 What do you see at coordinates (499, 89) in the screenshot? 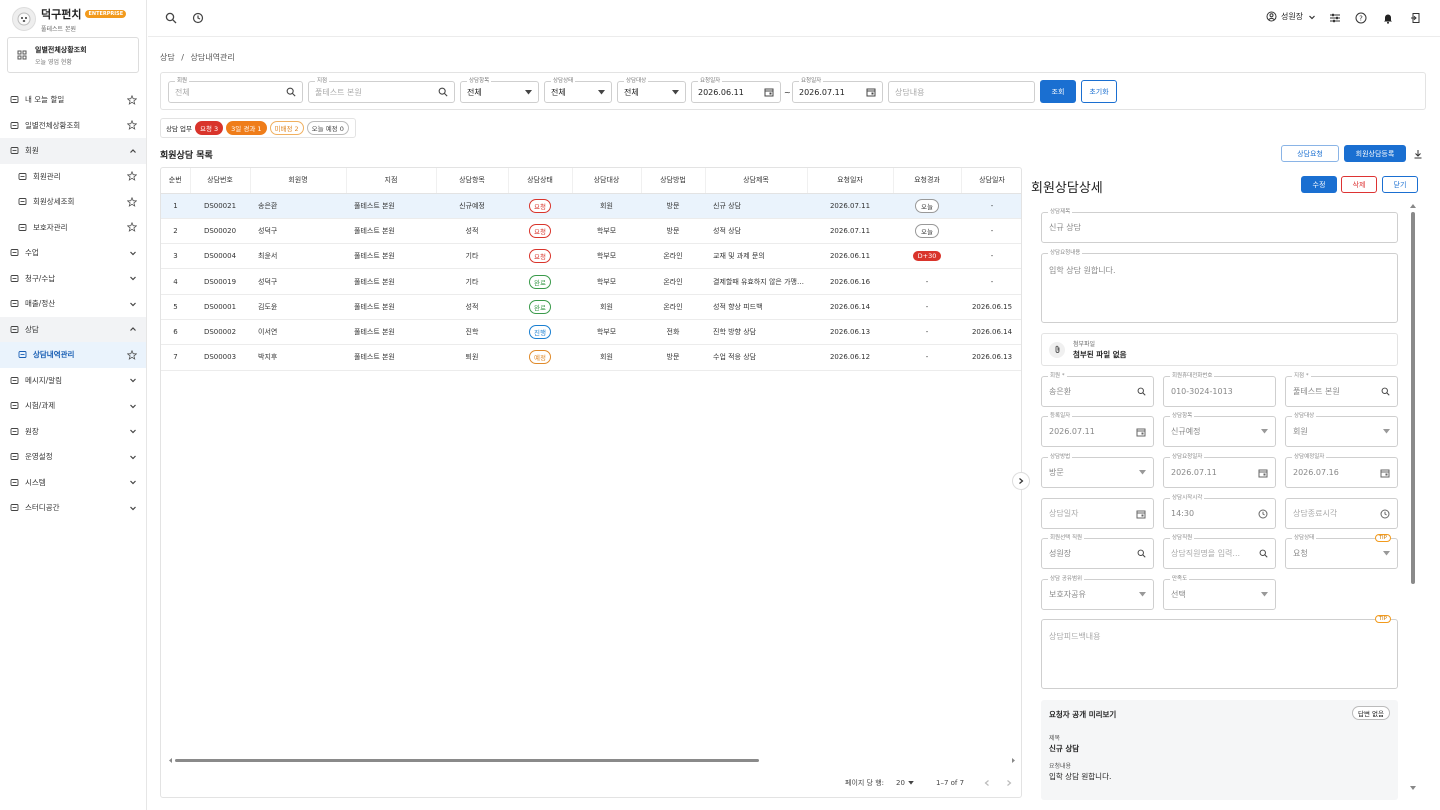
I see `category-select: 상담항목 전체` at bounding box center [499, 89].